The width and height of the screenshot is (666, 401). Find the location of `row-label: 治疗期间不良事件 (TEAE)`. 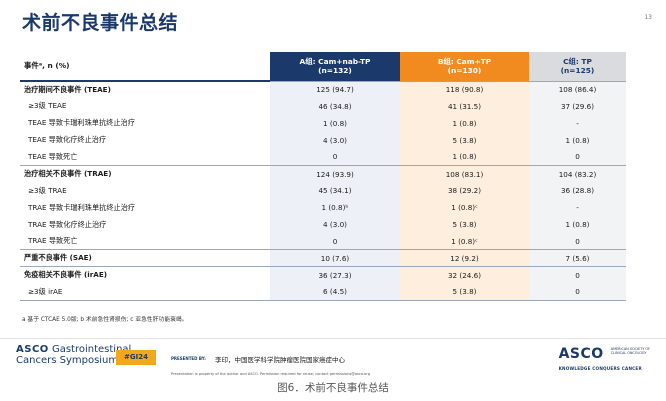

row-label: 治疗期间不良事件 (TEAE) is located at coordinates (145, 89).